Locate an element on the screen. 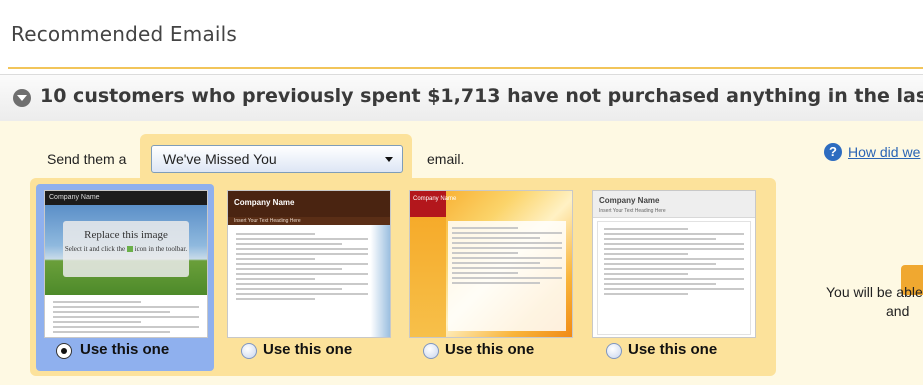 The width and height of the screenshot is (923, 385). template-thumbnail-3: Company Name is located at coordinates (491, 264).